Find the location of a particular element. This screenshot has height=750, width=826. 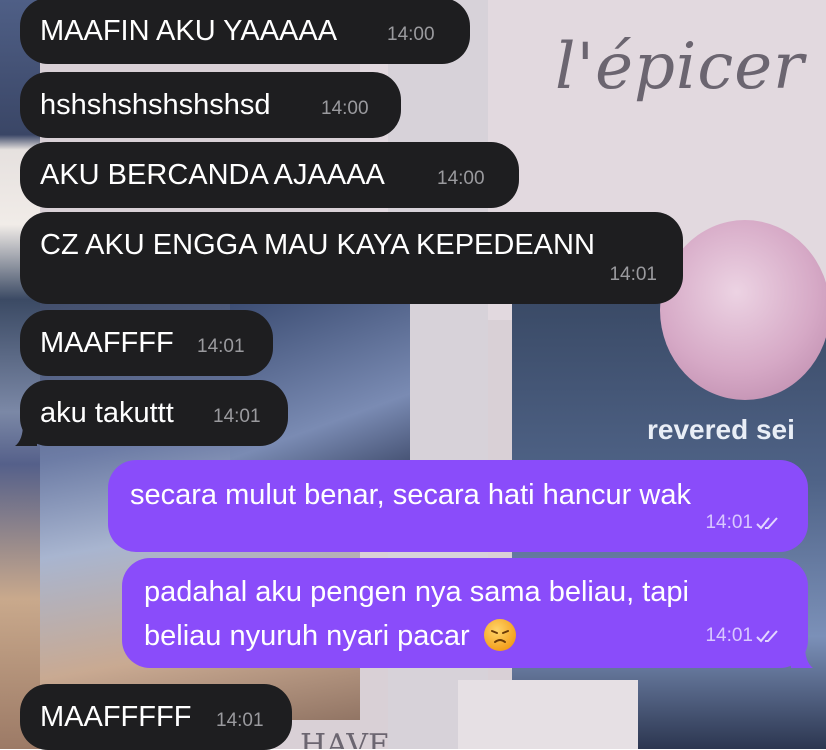

incoming-message: MAAFFFF 14:01 is located at coordinates (146, 343).